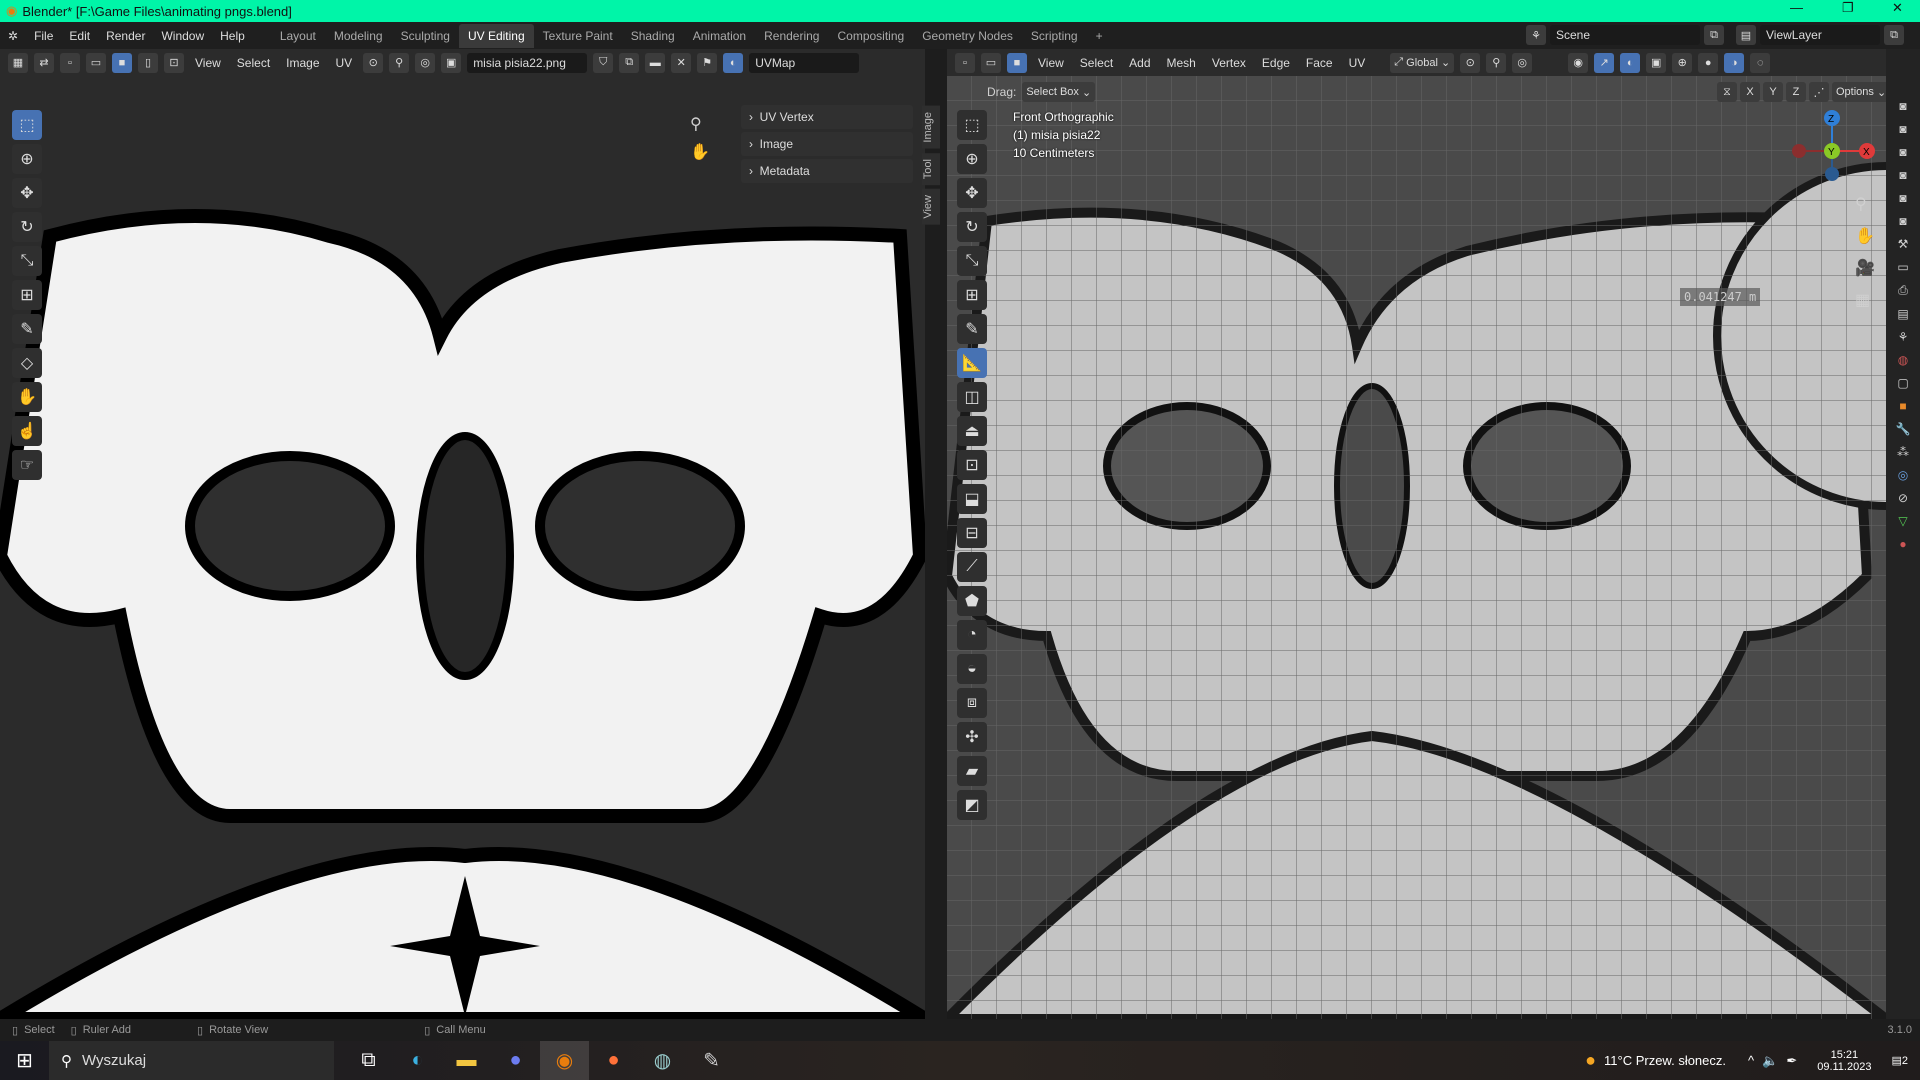 The width and height of the screenshot is (1920, 1080). What do you see at coordinates (1319, 63) in the screenshot?
I see `vp-menu-face: Face` at bounding box center [1319, 63].